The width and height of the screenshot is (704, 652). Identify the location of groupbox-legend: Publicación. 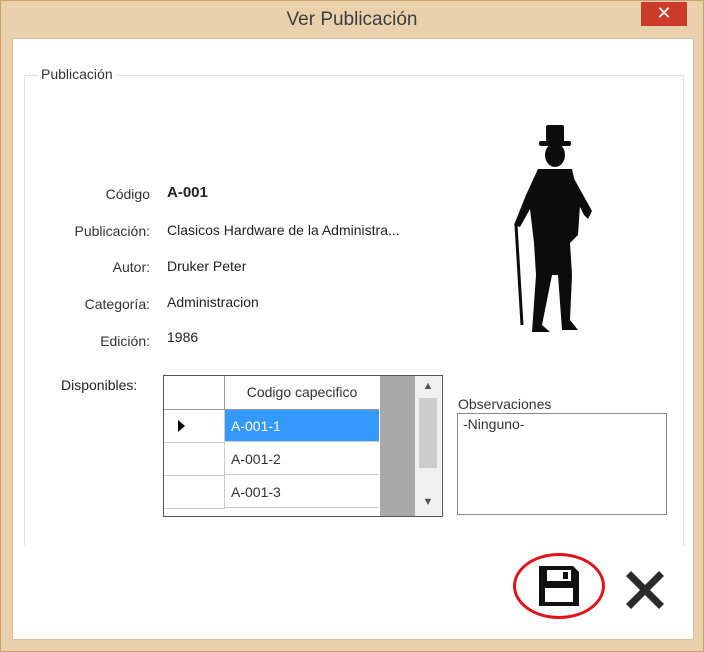
(77, 74).